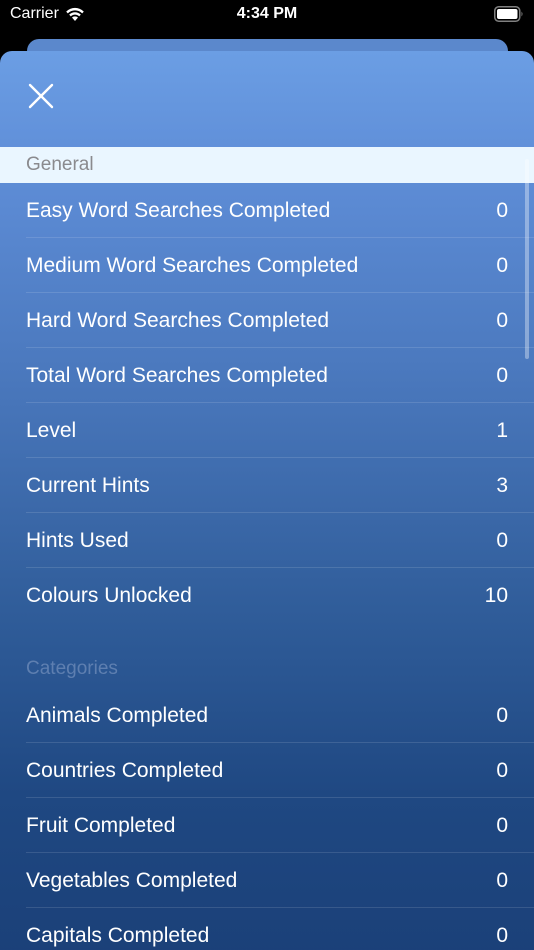  Describe the element at coordinates (177, 375) in the screenshot. I see `stat-label: Total Word Searches Completed` at that location.